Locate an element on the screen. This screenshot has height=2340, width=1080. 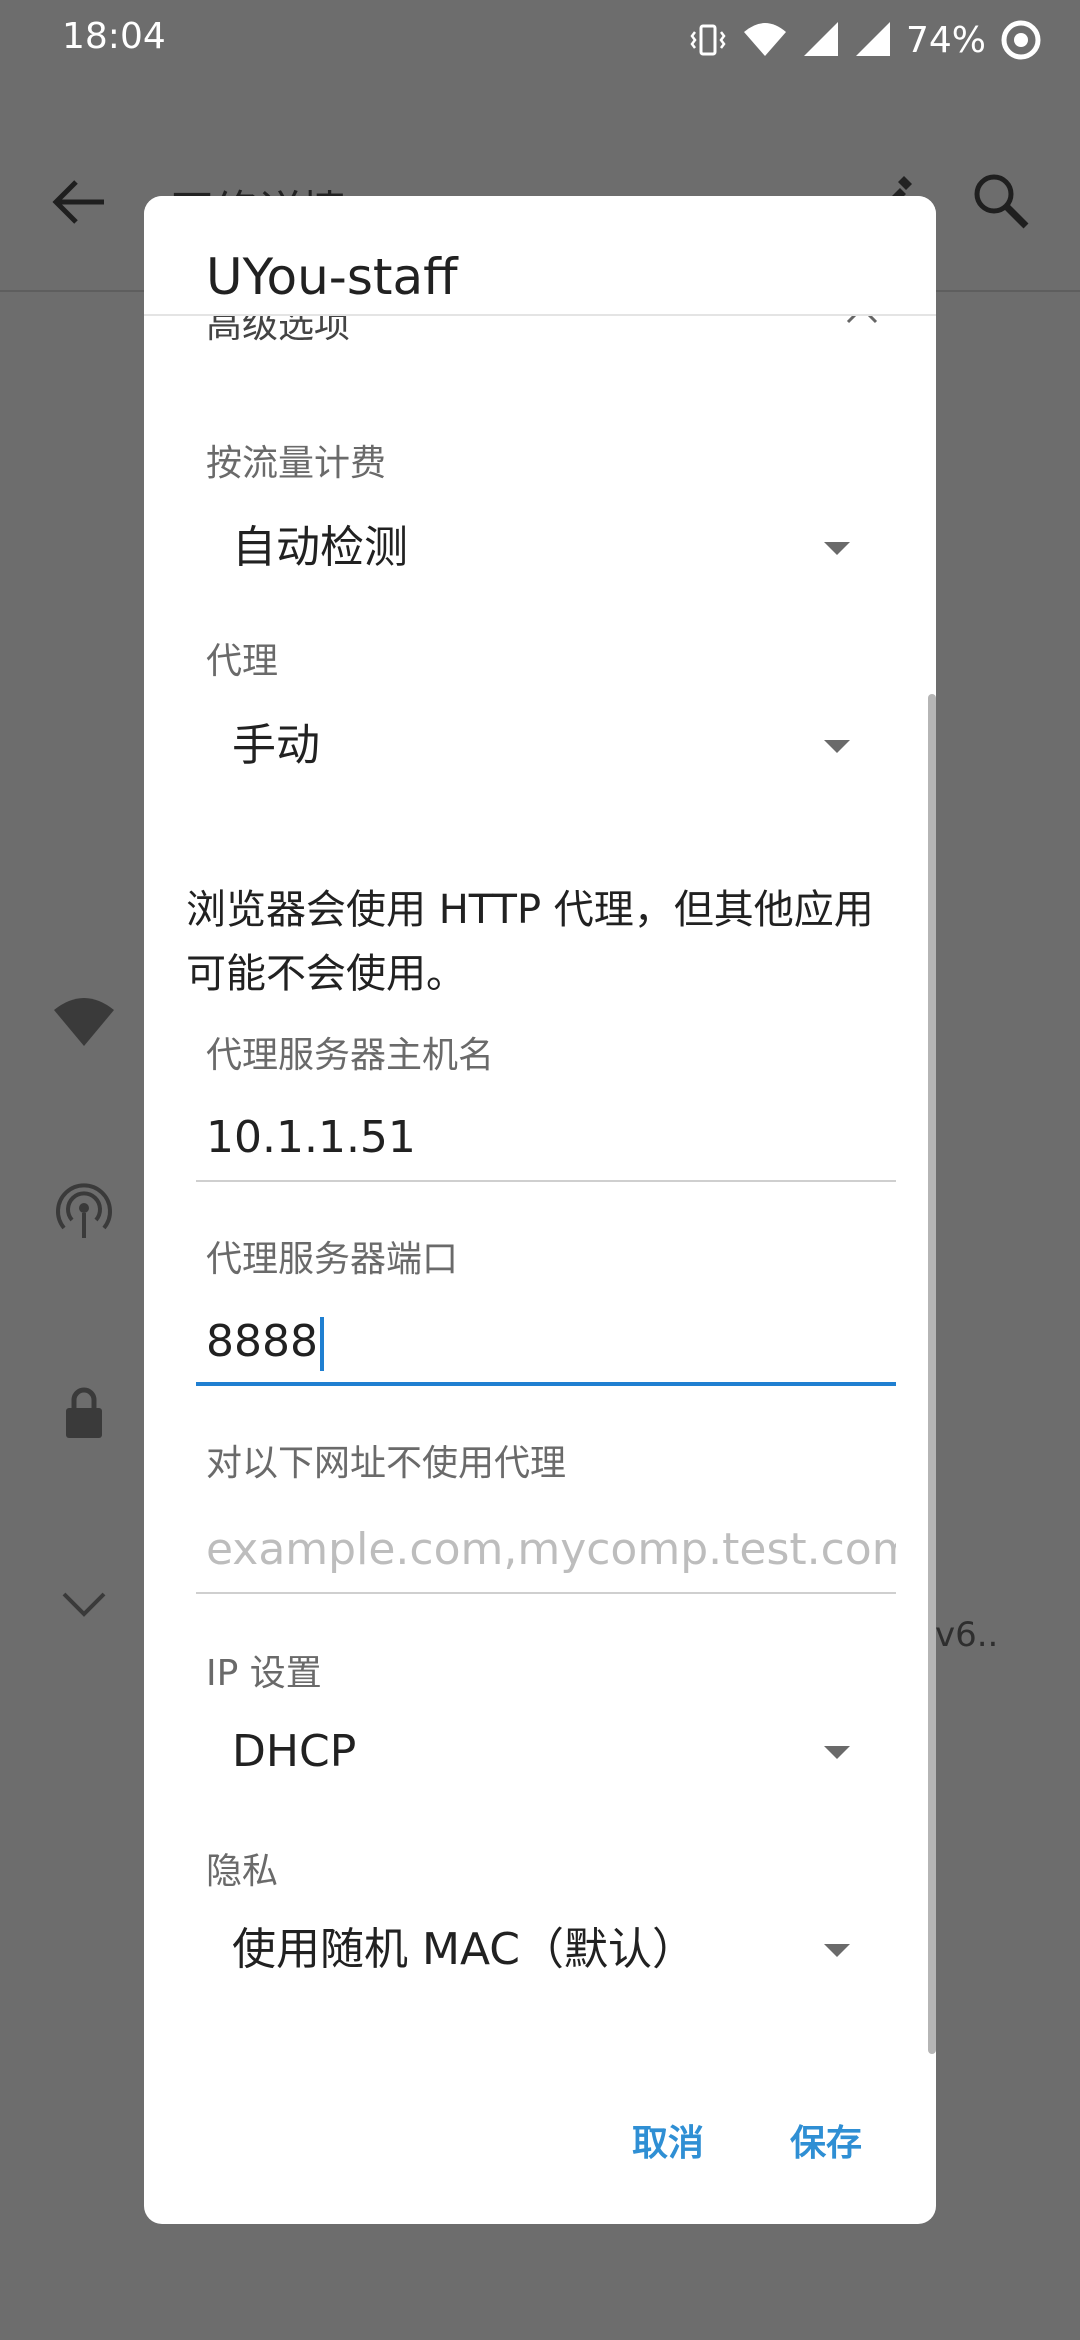
cancel-button: 取消 is located at coordinates (668, 2140).